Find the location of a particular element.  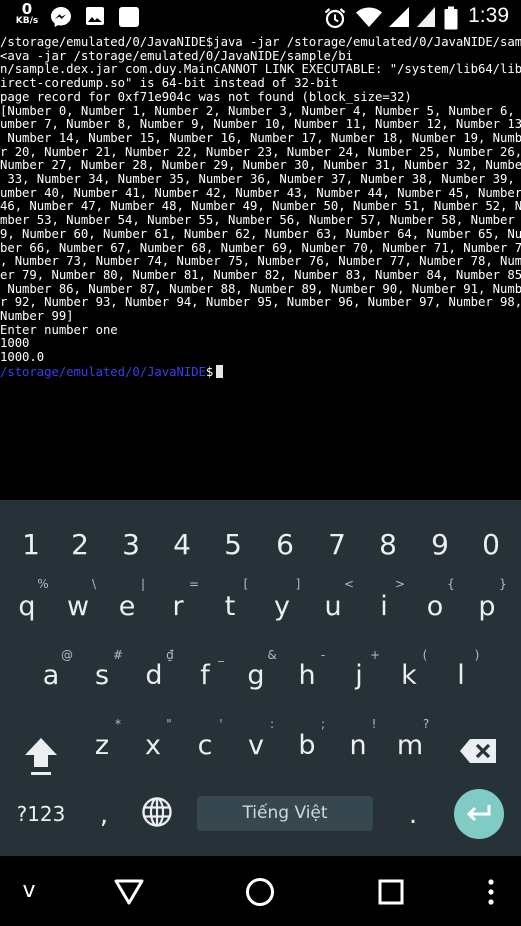

hide-keyboard-button: v is located at coordinates (29, 890).